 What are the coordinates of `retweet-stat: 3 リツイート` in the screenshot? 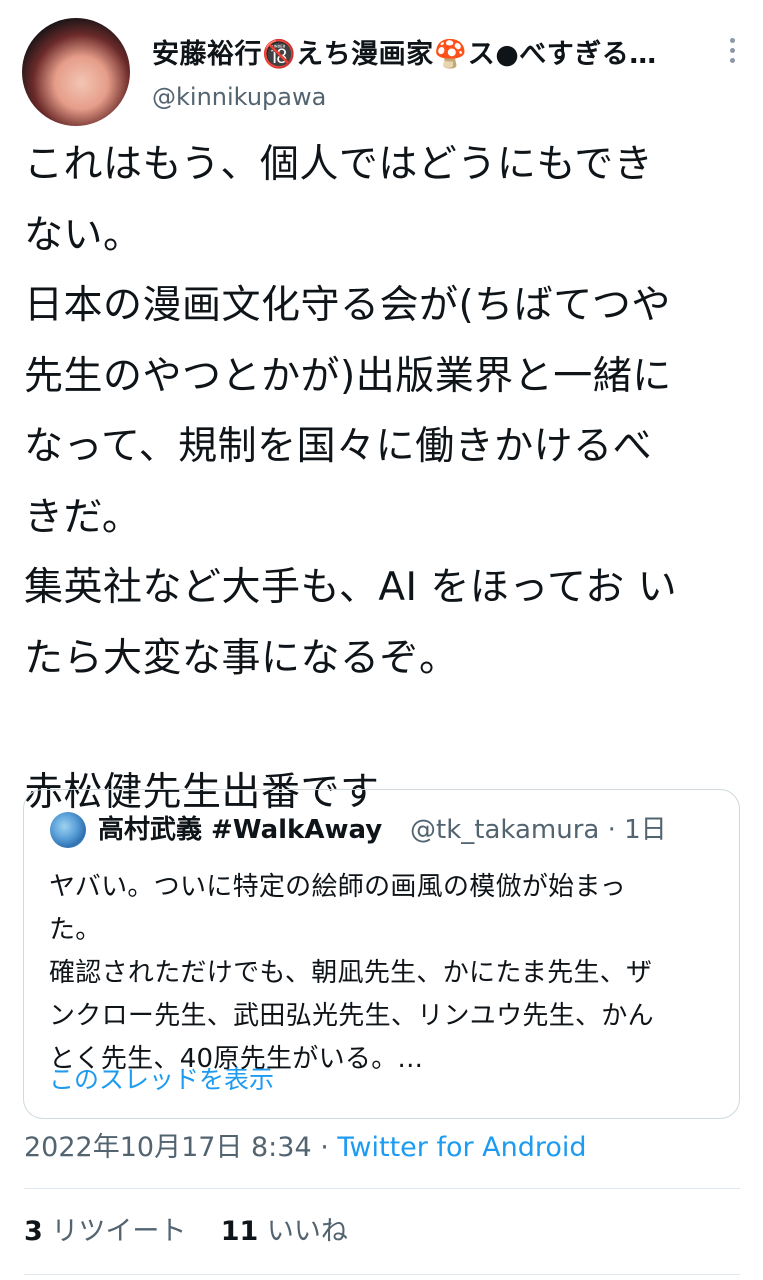 It's located at (105, 1231).